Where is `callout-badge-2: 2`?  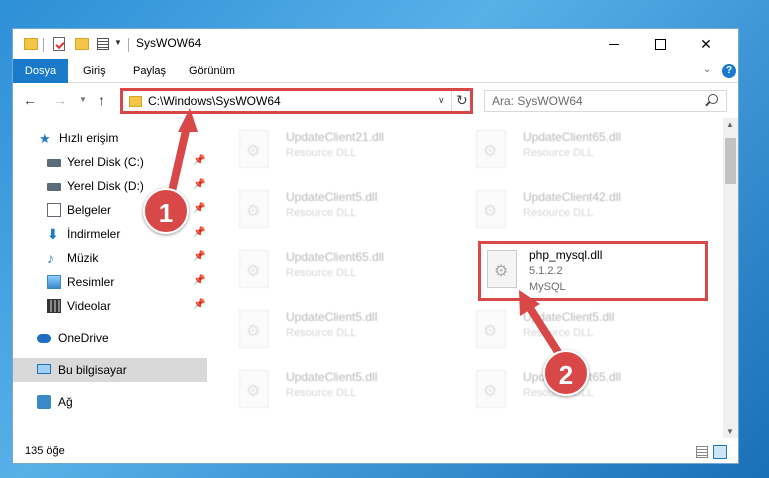 callout-badge-2: 2 is located at coordinates (566, 373).